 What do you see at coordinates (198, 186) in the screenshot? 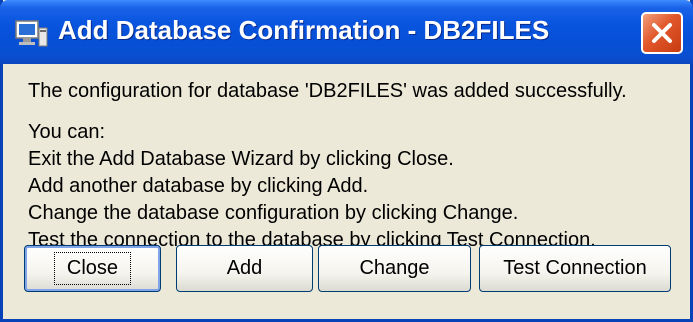
I see `option-add-text: Add another database by clicking Add.` at bounding box center [198, 186].